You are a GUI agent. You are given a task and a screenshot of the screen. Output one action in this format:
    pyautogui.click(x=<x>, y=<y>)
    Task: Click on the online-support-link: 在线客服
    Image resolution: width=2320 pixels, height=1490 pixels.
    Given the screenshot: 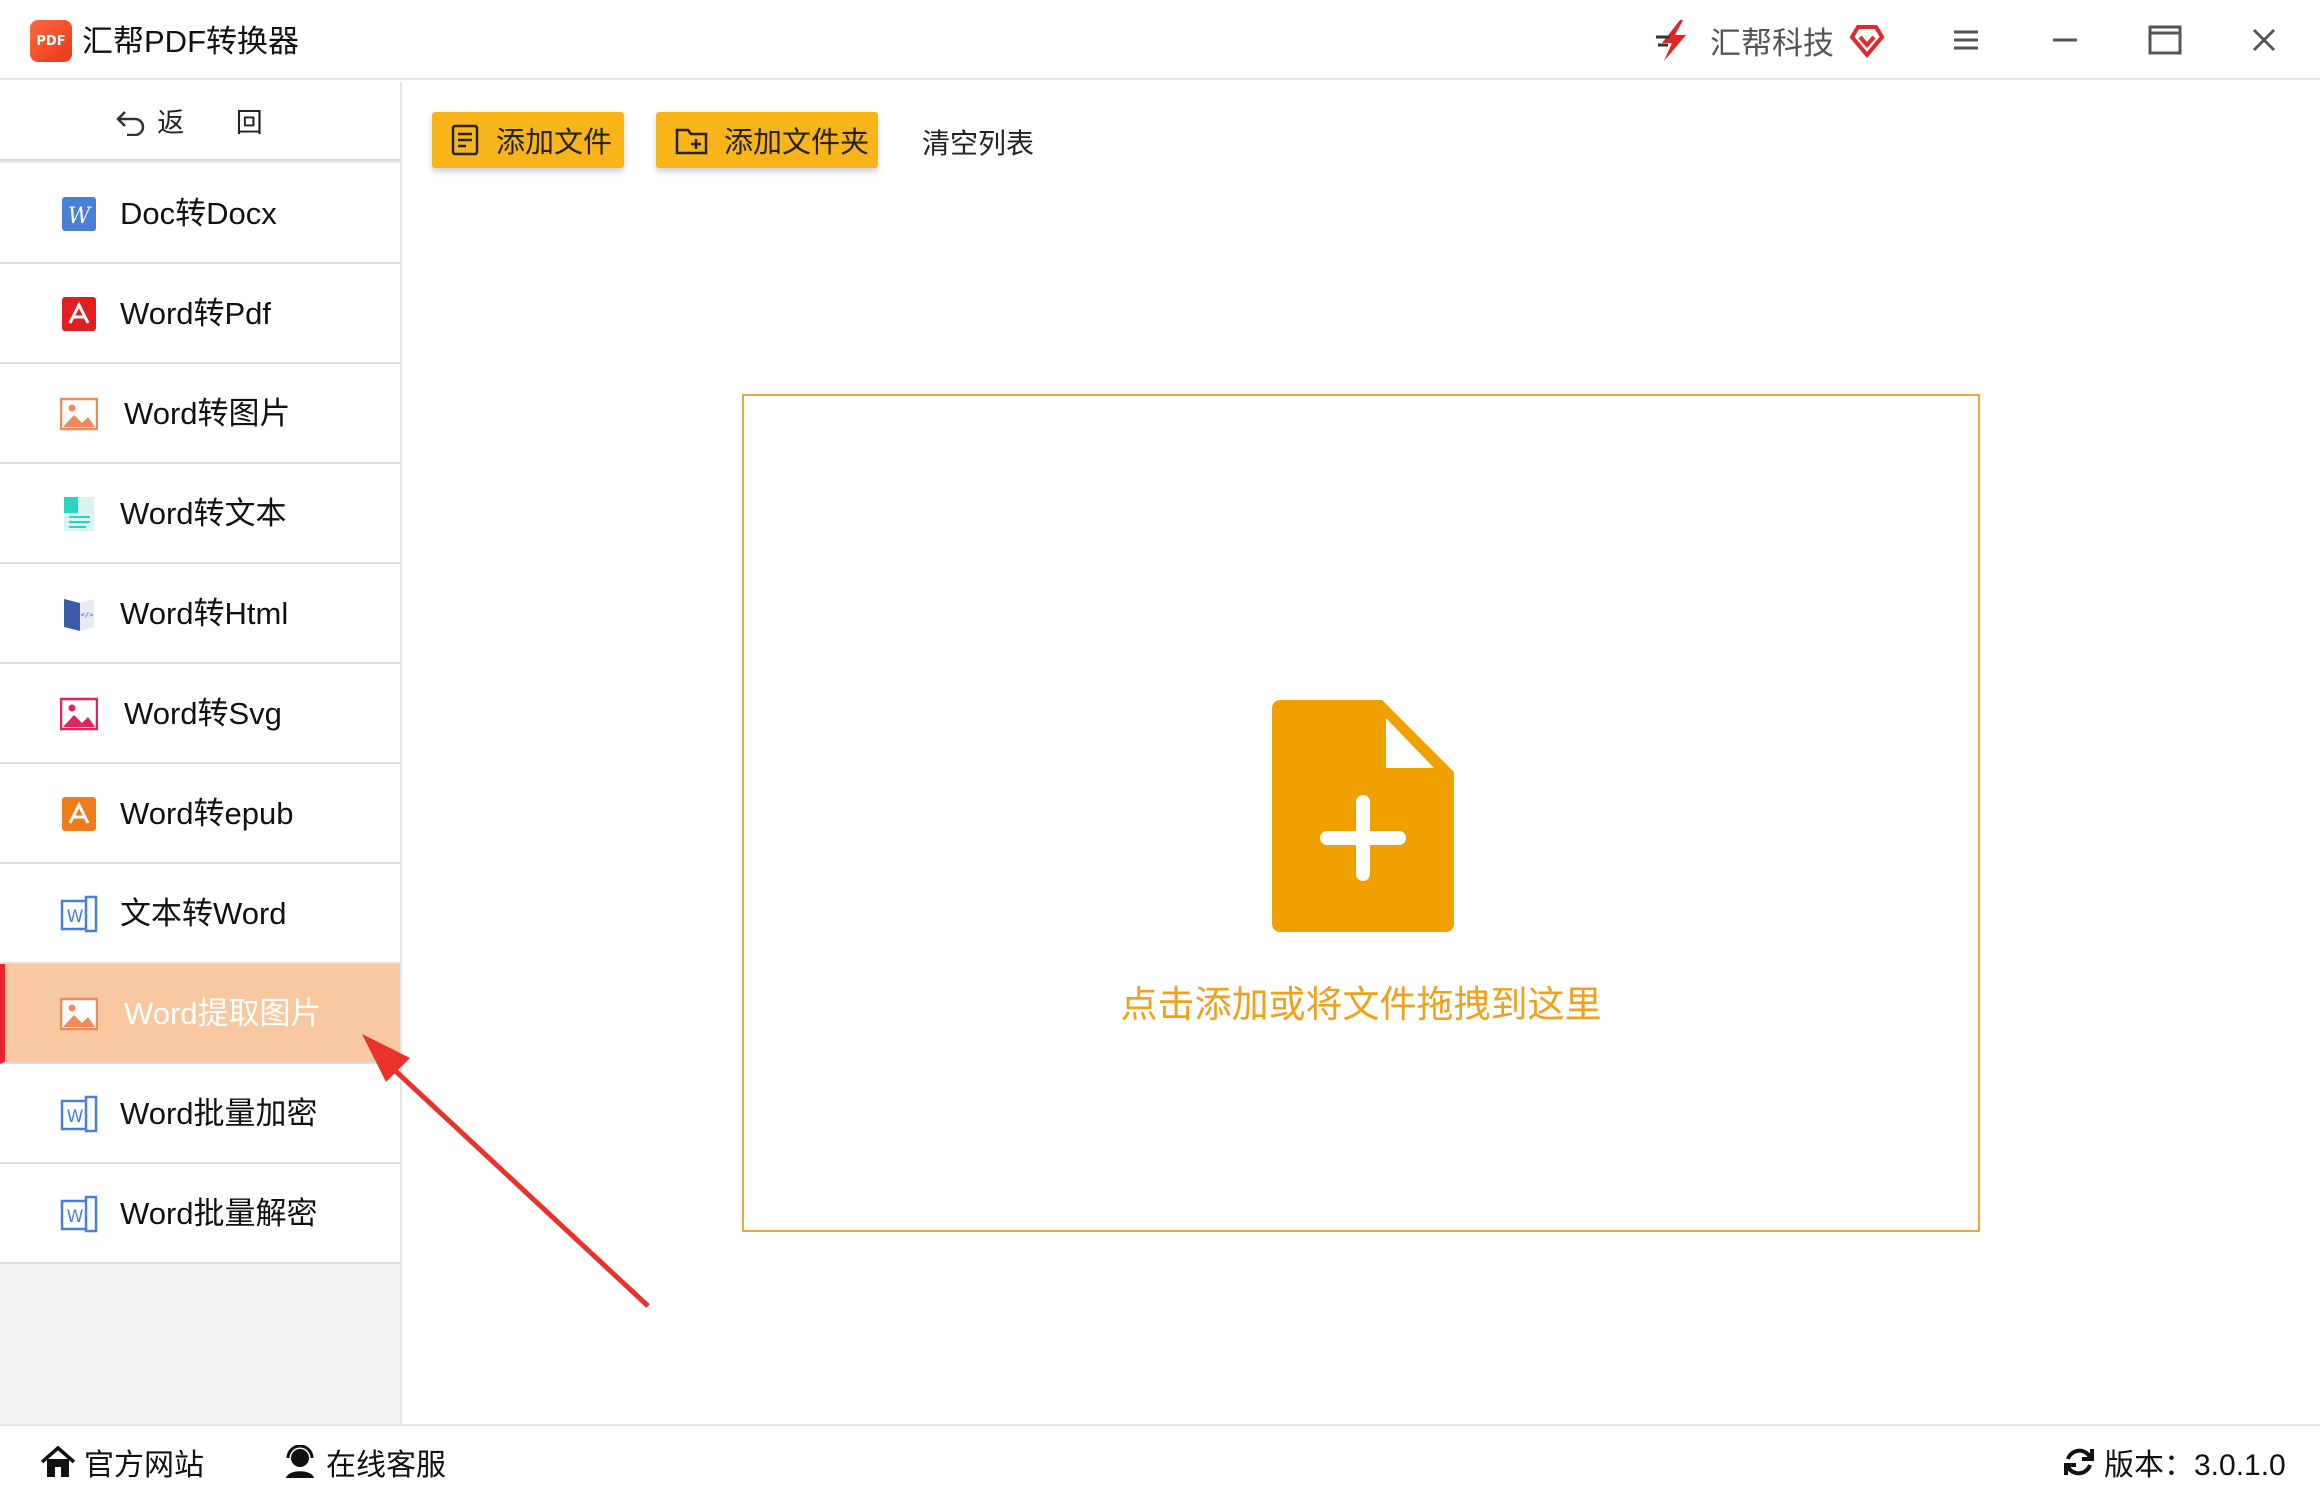 What is the action you would take?
    pyautogui.click(x=364, y=1462)
    